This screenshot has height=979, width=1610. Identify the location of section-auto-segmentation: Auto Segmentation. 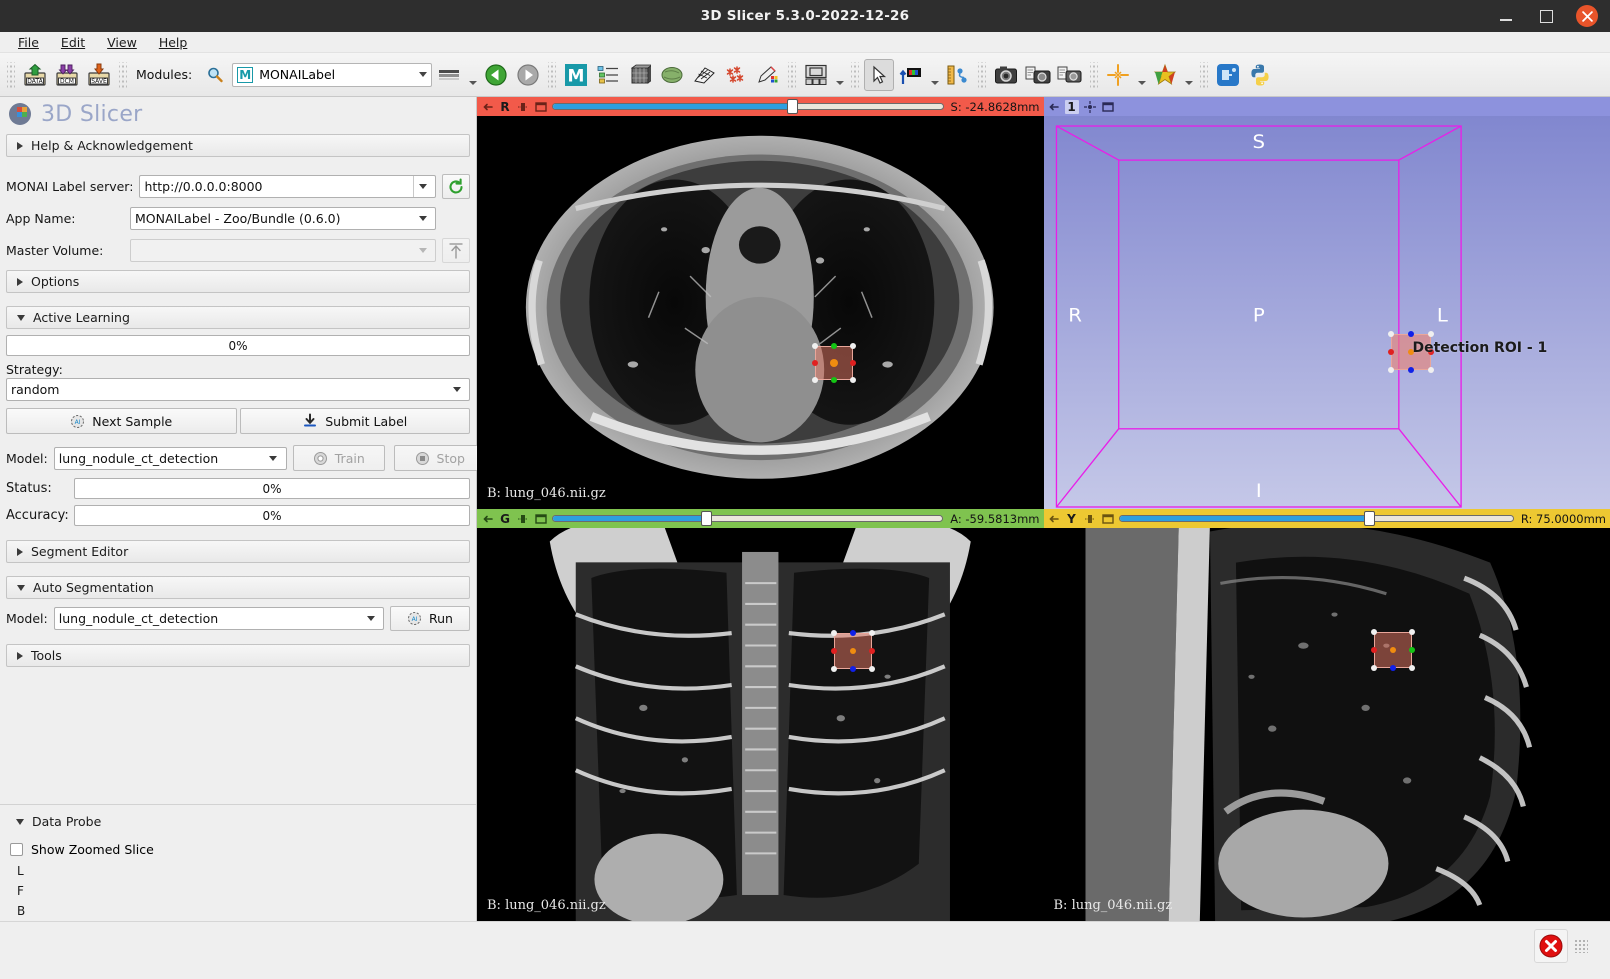
(238, 587).